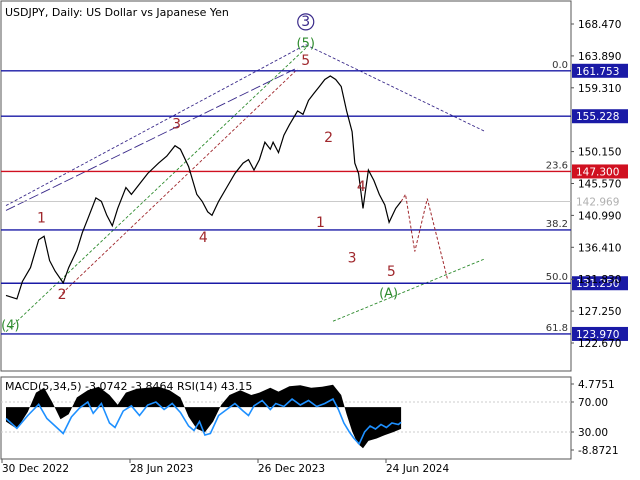 This screenshot has width=640, height=480. What do you see at coordinates (557, 224) in the screenshot?
I see `fib-label: 38.2` at bounding box center [557, 224].